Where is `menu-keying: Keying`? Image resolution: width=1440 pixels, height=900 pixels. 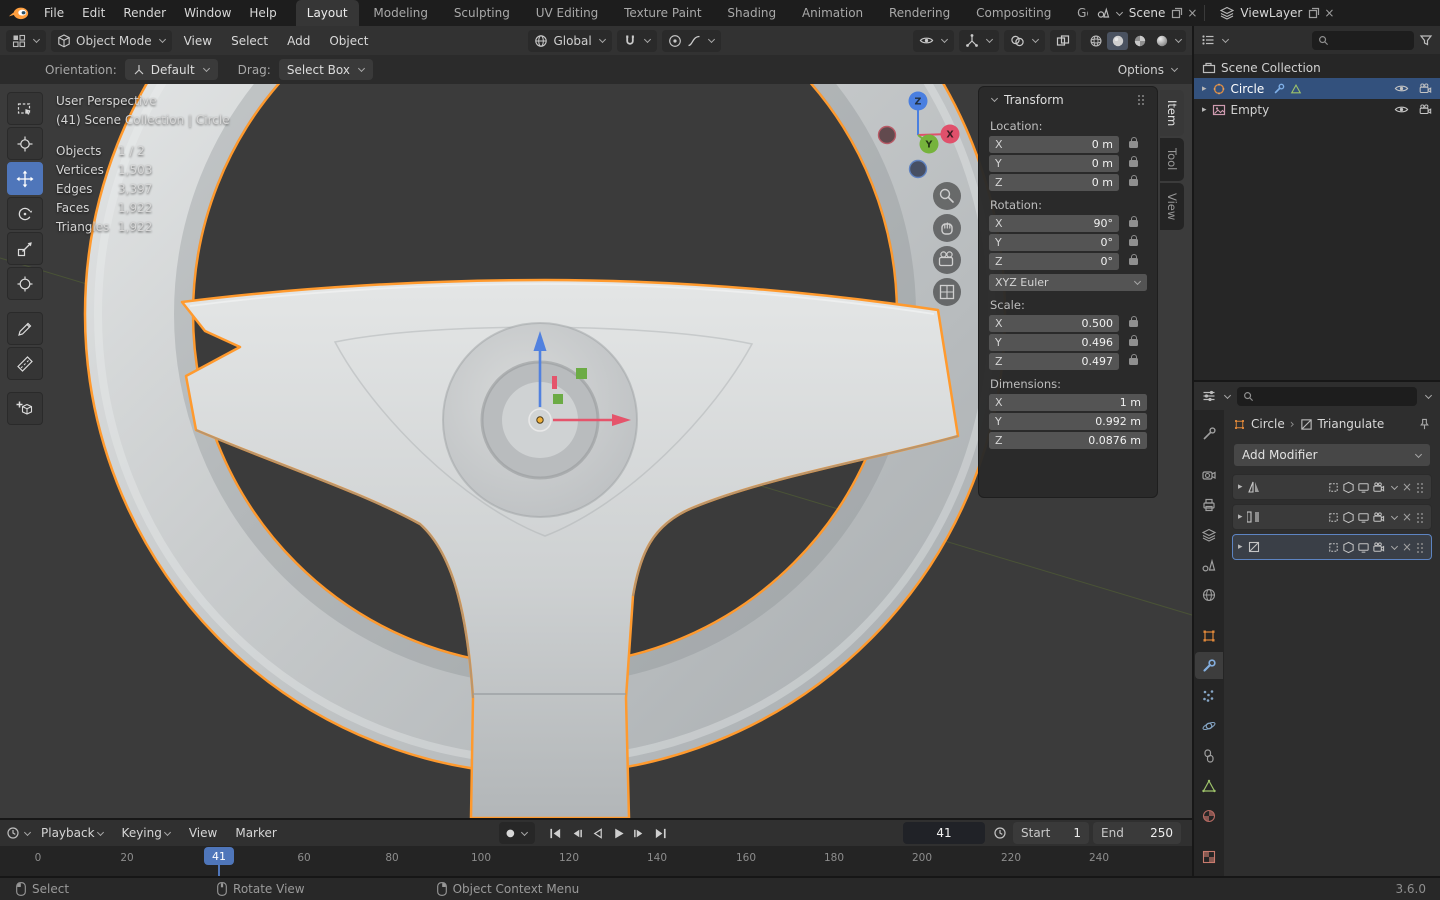 menu-keying: Keying is located at coordinates (146, 833).